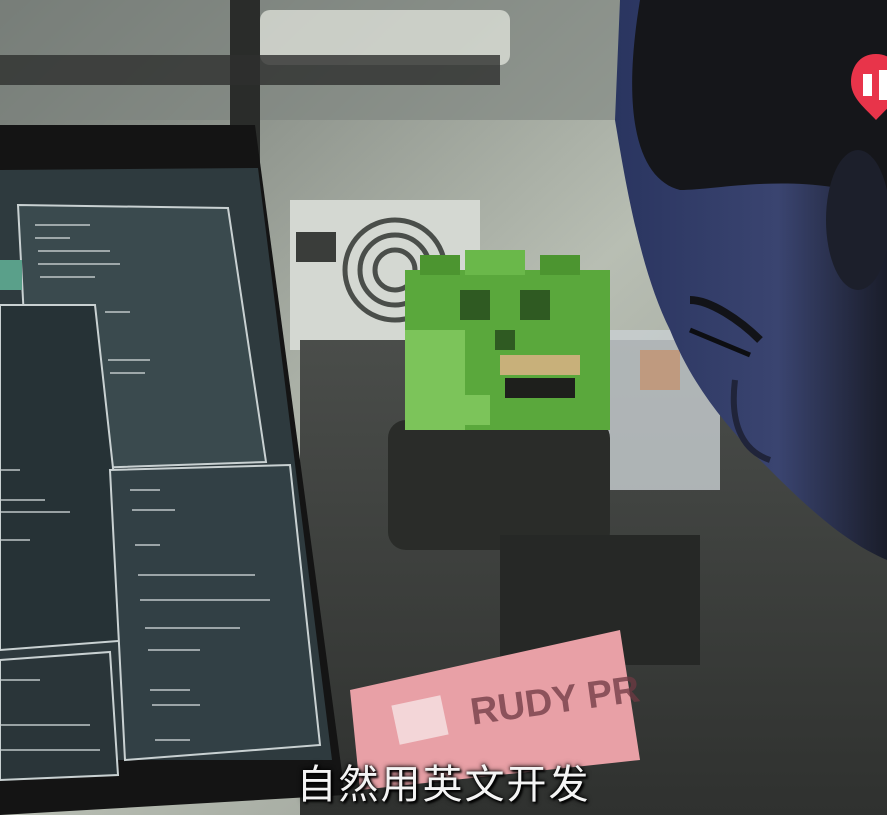  What do you see at coordinates (499, 485) in the screenshot?
I see `figurine-stand` at bounding box center [499, 485].